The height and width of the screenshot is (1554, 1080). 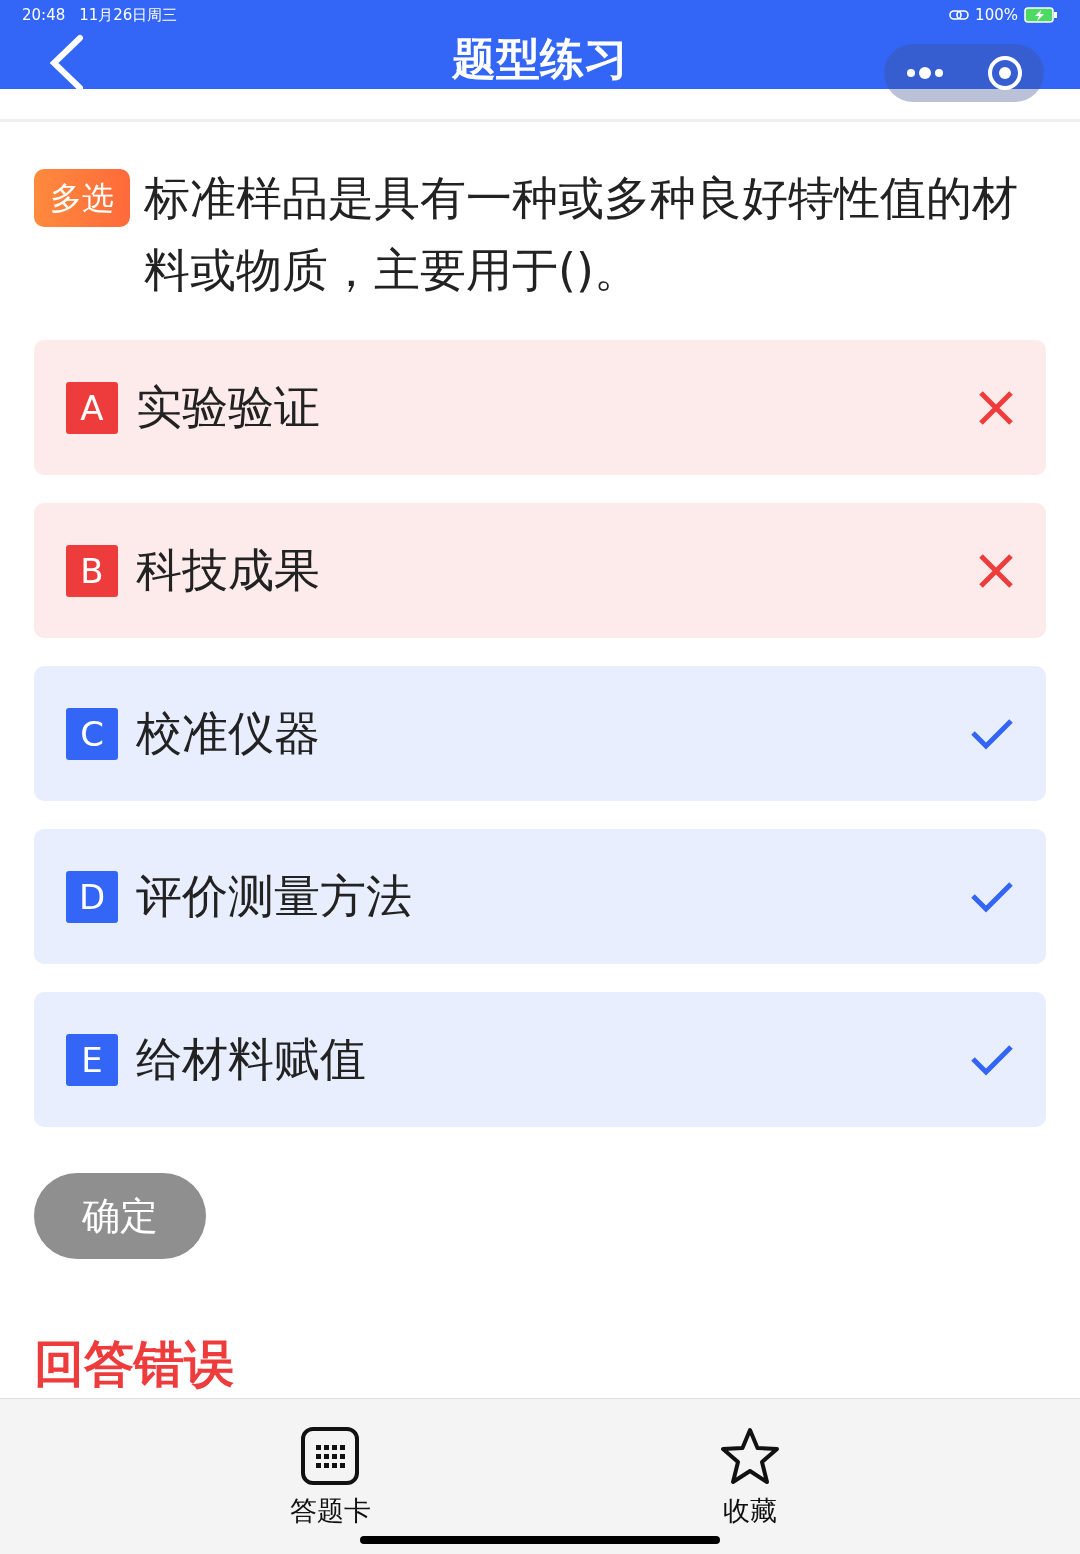 I want to click on option-text: 校准仪器, so click(x=228, y=733).